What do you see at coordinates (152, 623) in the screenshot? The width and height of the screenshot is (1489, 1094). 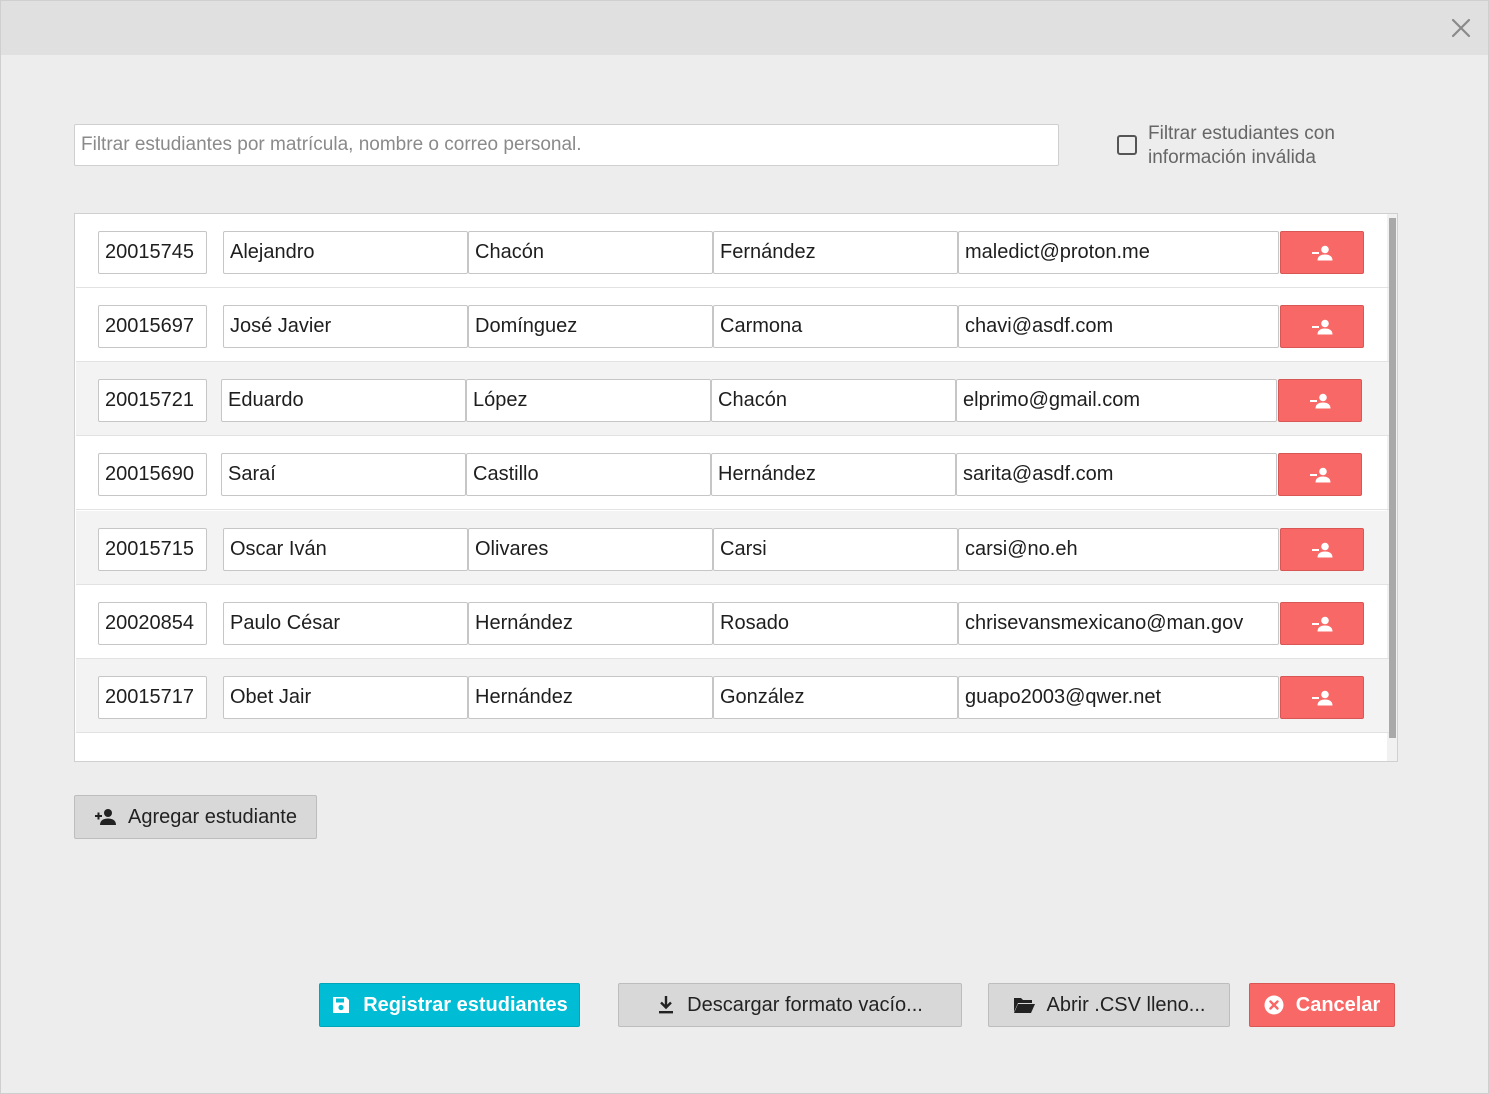 I see `matricula-field: 20020854` at bounding box center [152, 623].